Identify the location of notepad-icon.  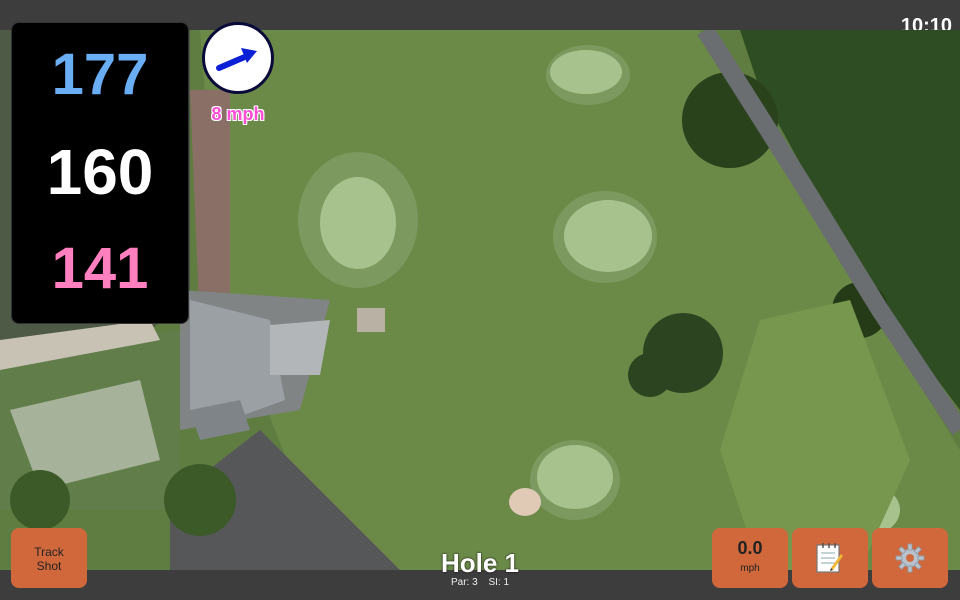
(829, 558).